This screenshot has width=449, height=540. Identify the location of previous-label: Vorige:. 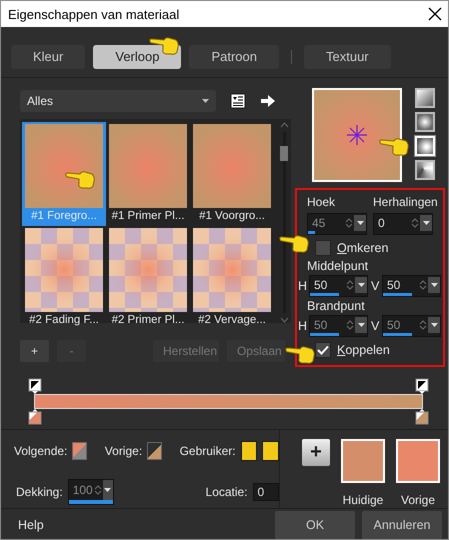
(123, 451).